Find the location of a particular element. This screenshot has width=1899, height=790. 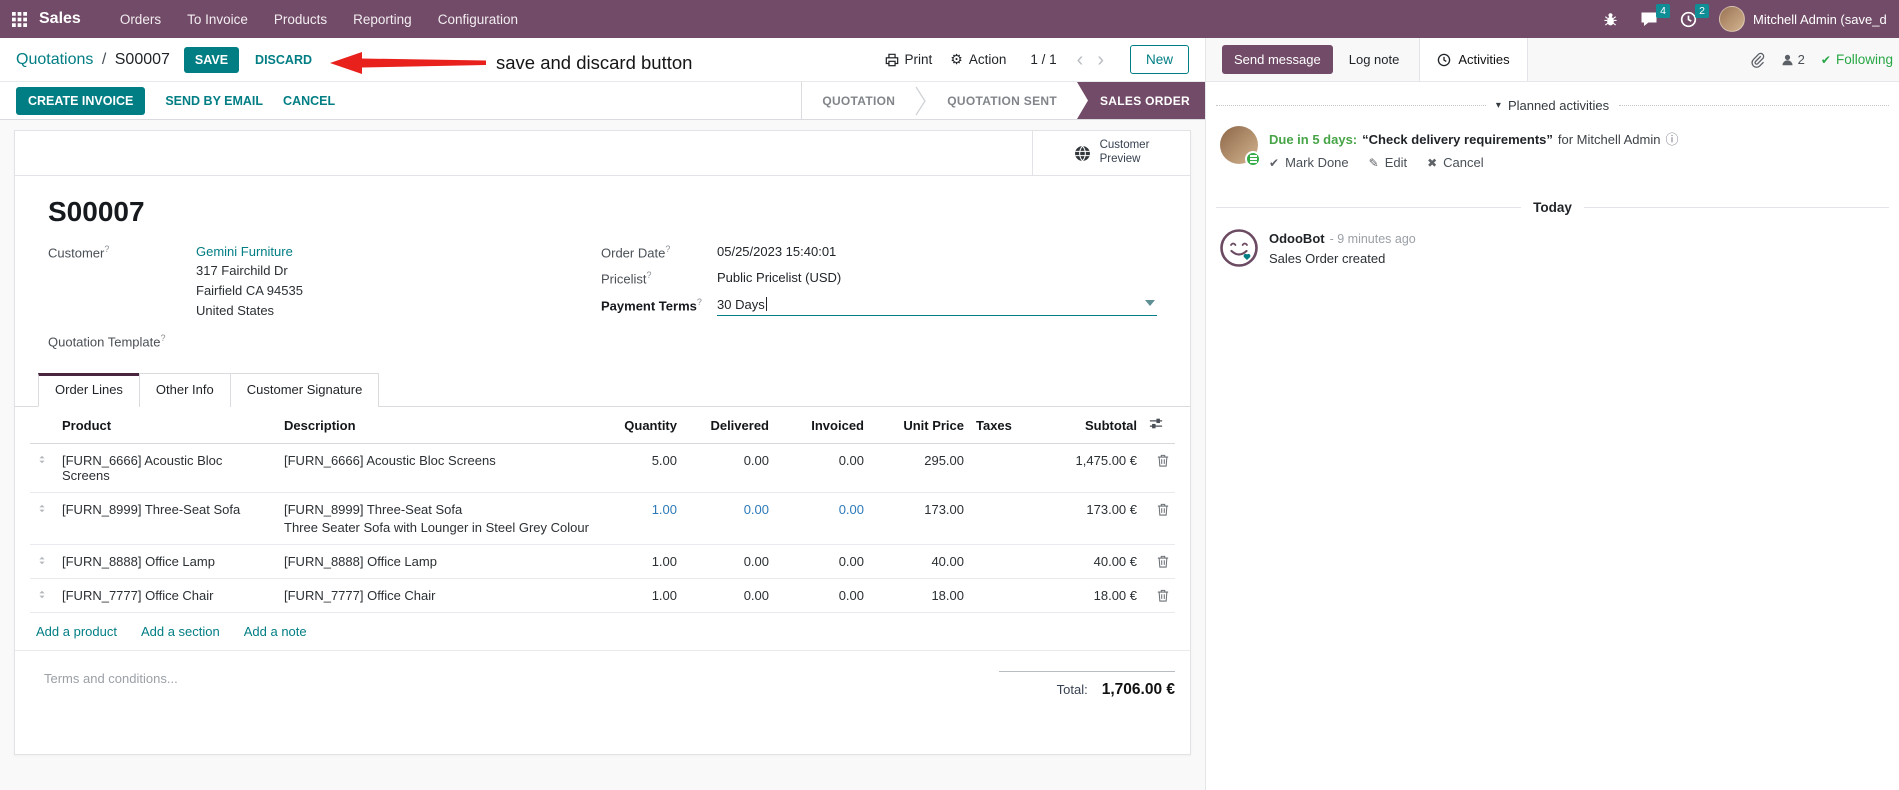

customer-link: Gemini Furniture is located at coordinates (249, 251).